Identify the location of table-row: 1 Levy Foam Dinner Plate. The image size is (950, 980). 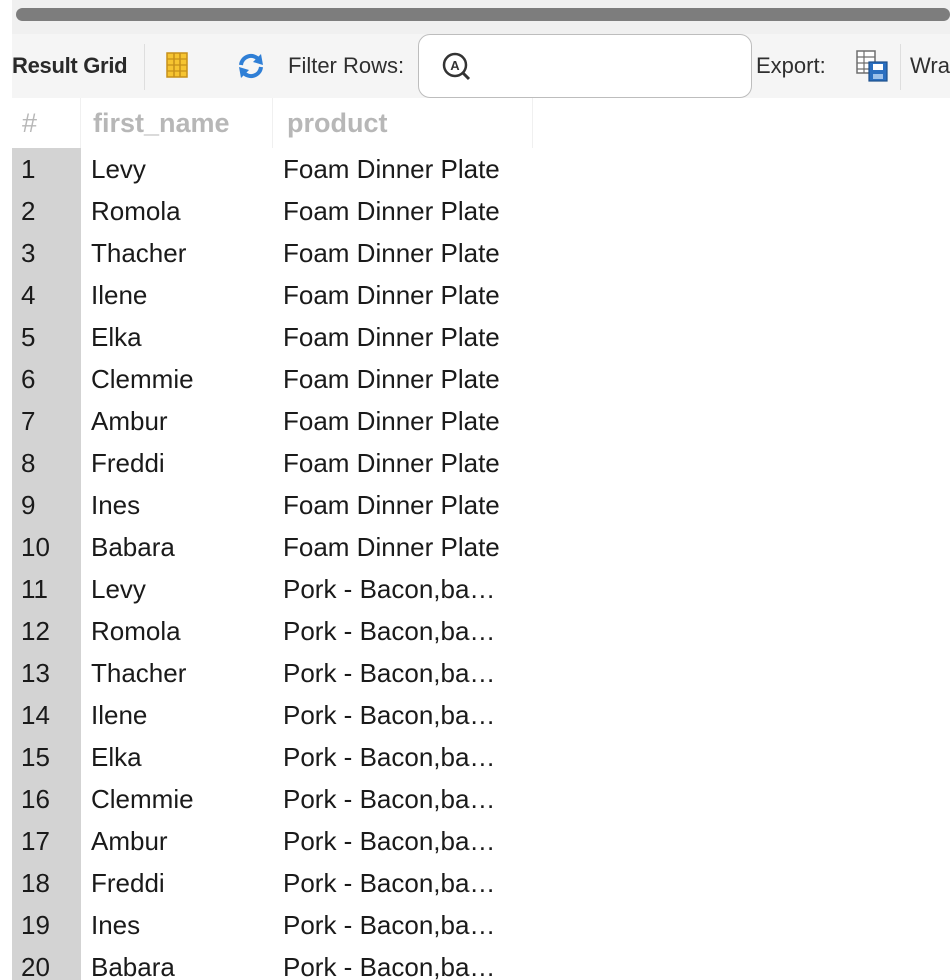
(481, 169).